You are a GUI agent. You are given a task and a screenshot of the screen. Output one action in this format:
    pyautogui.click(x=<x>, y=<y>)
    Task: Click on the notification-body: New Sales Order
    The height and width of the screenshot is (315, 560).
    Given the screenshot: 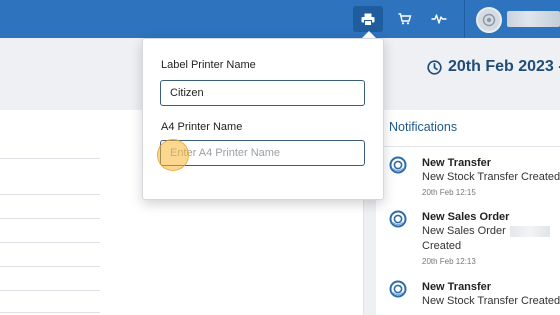 What is the action you would take?
    pyautogui.click(x=491, y=231)
    